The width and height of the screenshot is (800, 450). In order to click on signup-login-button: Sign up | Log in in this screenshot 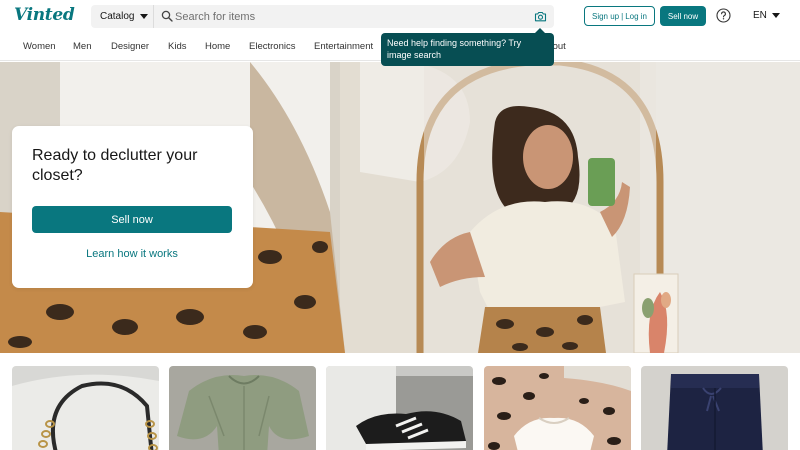, I will do `click(619, 16)`.